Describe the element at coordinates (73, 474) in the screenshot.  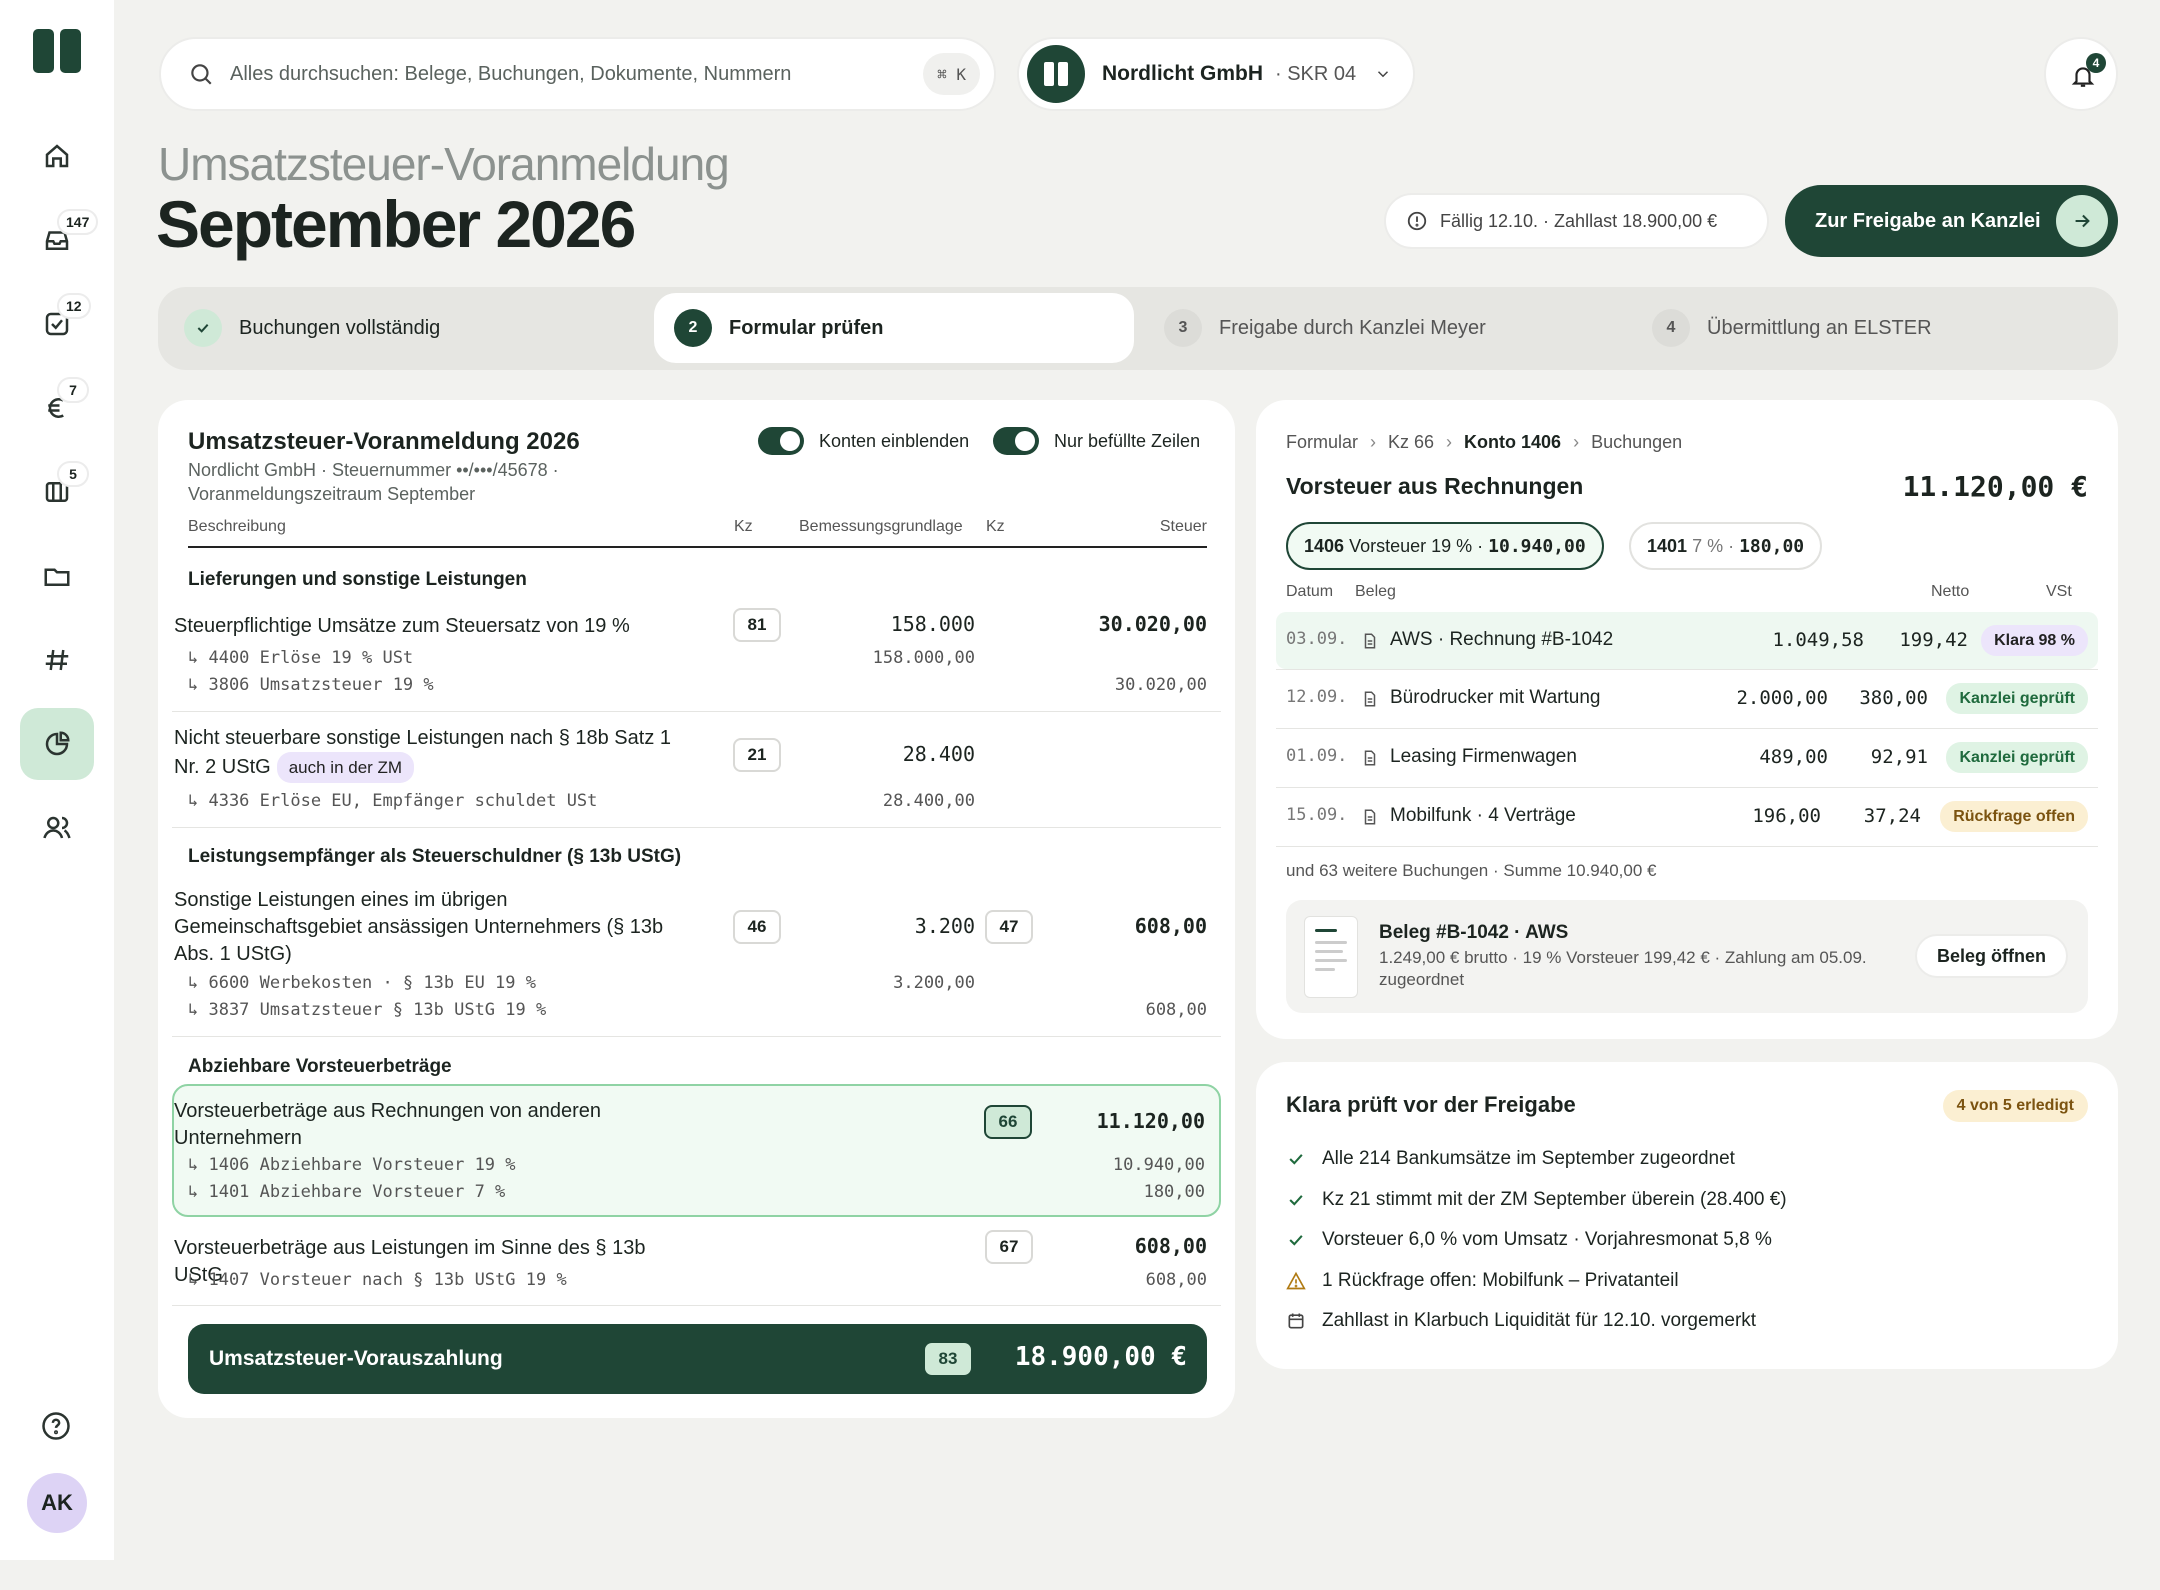
I see `table-badge: 5` at that location.